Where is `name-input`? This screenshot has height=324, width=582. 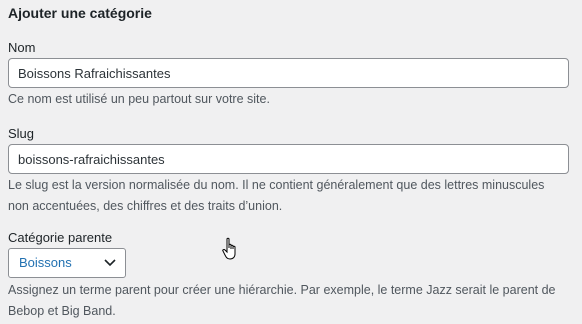
name-input is located at coordinates (288, 73).